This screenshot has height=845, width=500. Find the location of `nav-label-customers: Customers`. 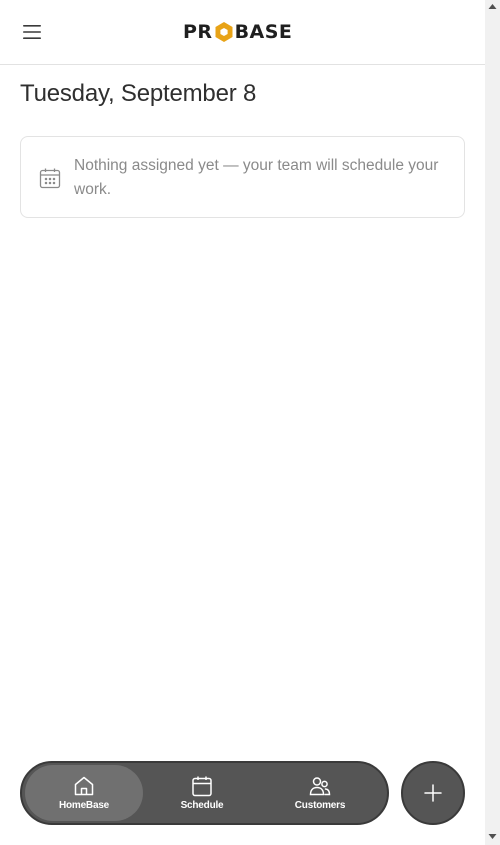

nav-label-customers: Customers is located at coordinates (320, 805).